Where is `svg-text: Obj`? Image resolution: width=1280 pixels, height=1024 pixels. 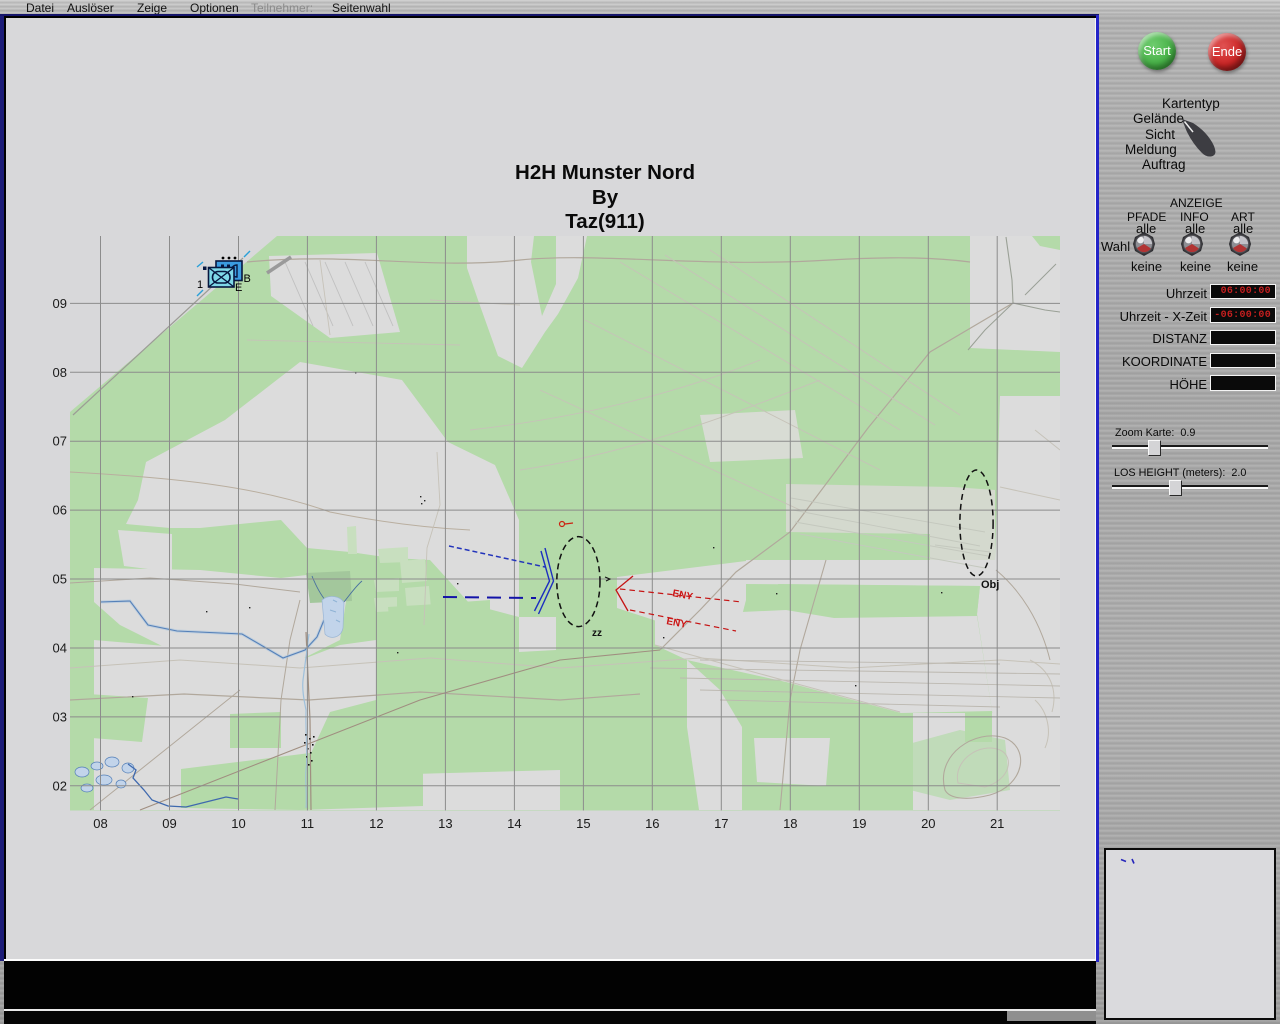 svg-text: Obj is located at coordinates (990, 585).